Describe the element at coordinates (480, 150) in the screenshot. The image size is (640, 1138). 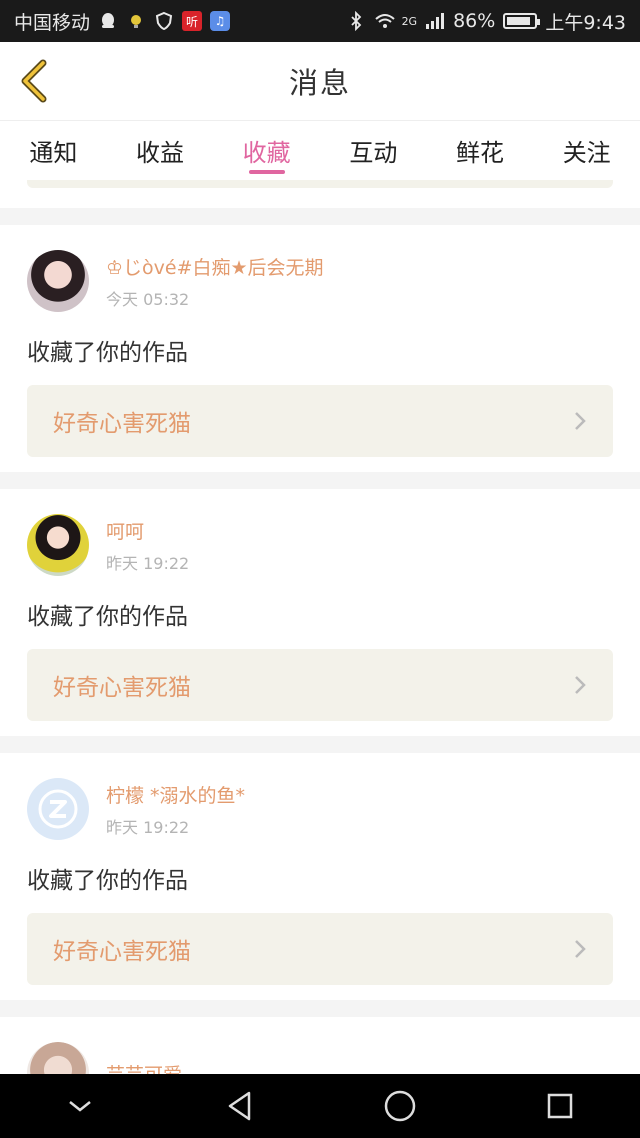
I see `tab-flowers: 鲜花` at that location.